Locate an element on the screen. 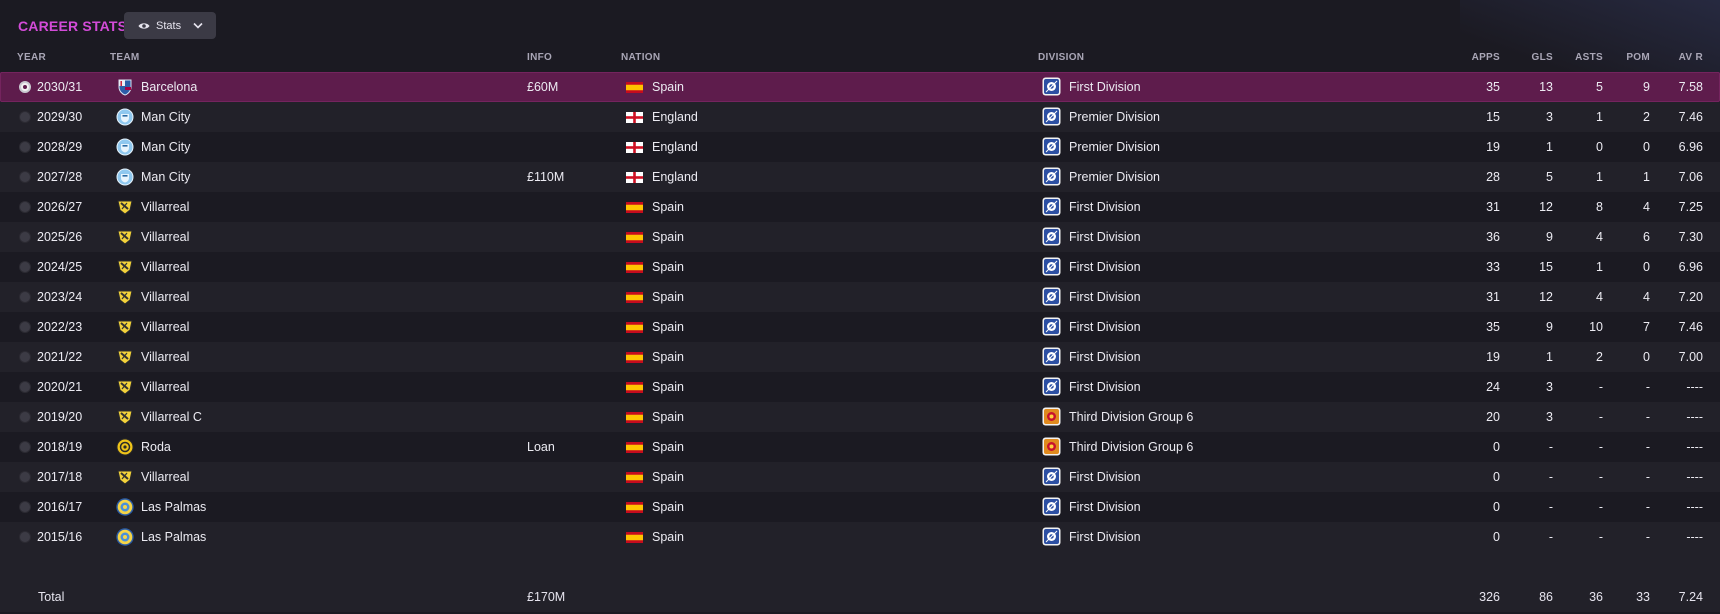 The image size is (1720, 614). total-label: Total is located at coordinates (51, 597).